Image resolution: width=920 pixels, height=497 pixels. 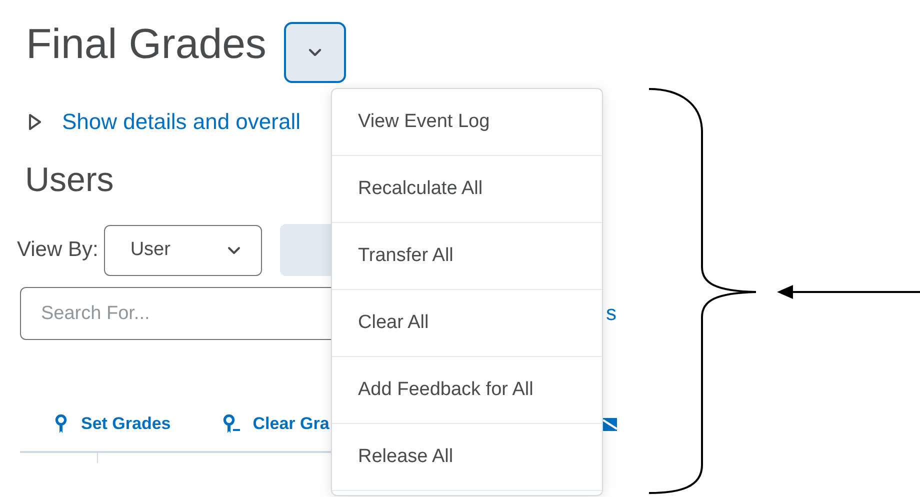 What do you see at coordinates (146, 44) in the screenshot?
I see `page-title: Final Grades` at bounding box center [146, 44].